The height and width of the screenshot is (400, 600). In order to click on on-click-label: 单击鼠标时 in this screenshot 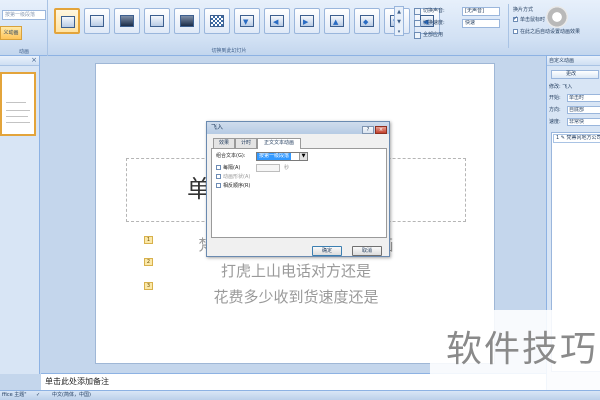, I will do `click(533, 20)`.